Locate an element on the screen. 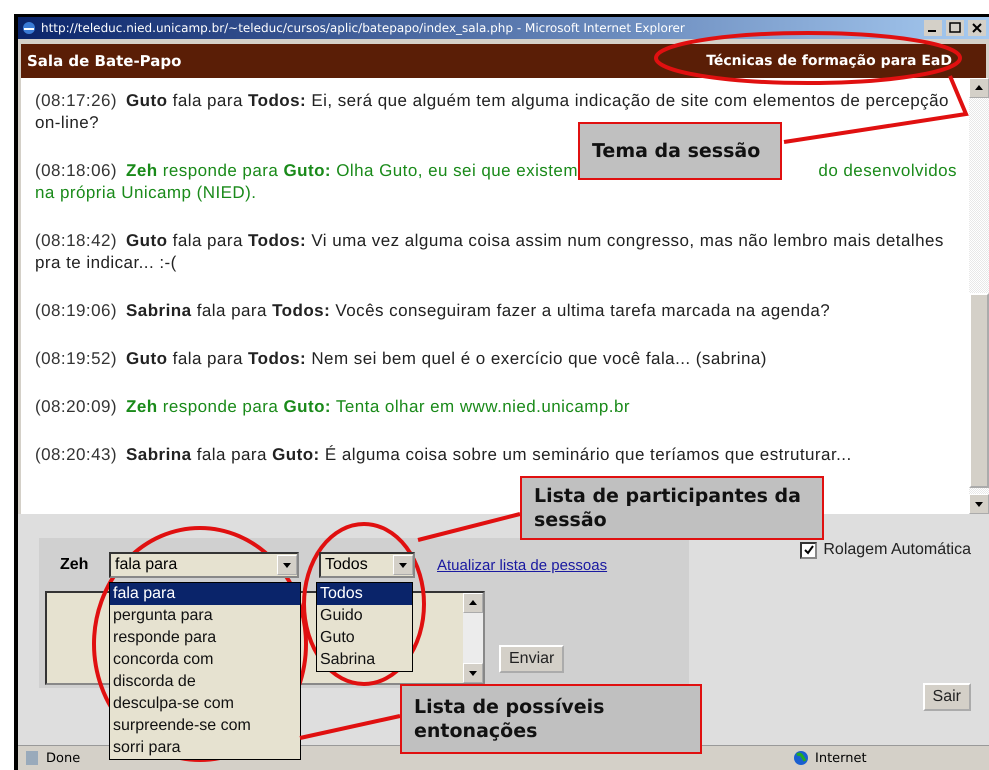  menu-option: responde para is located at coordinates (205, 638).